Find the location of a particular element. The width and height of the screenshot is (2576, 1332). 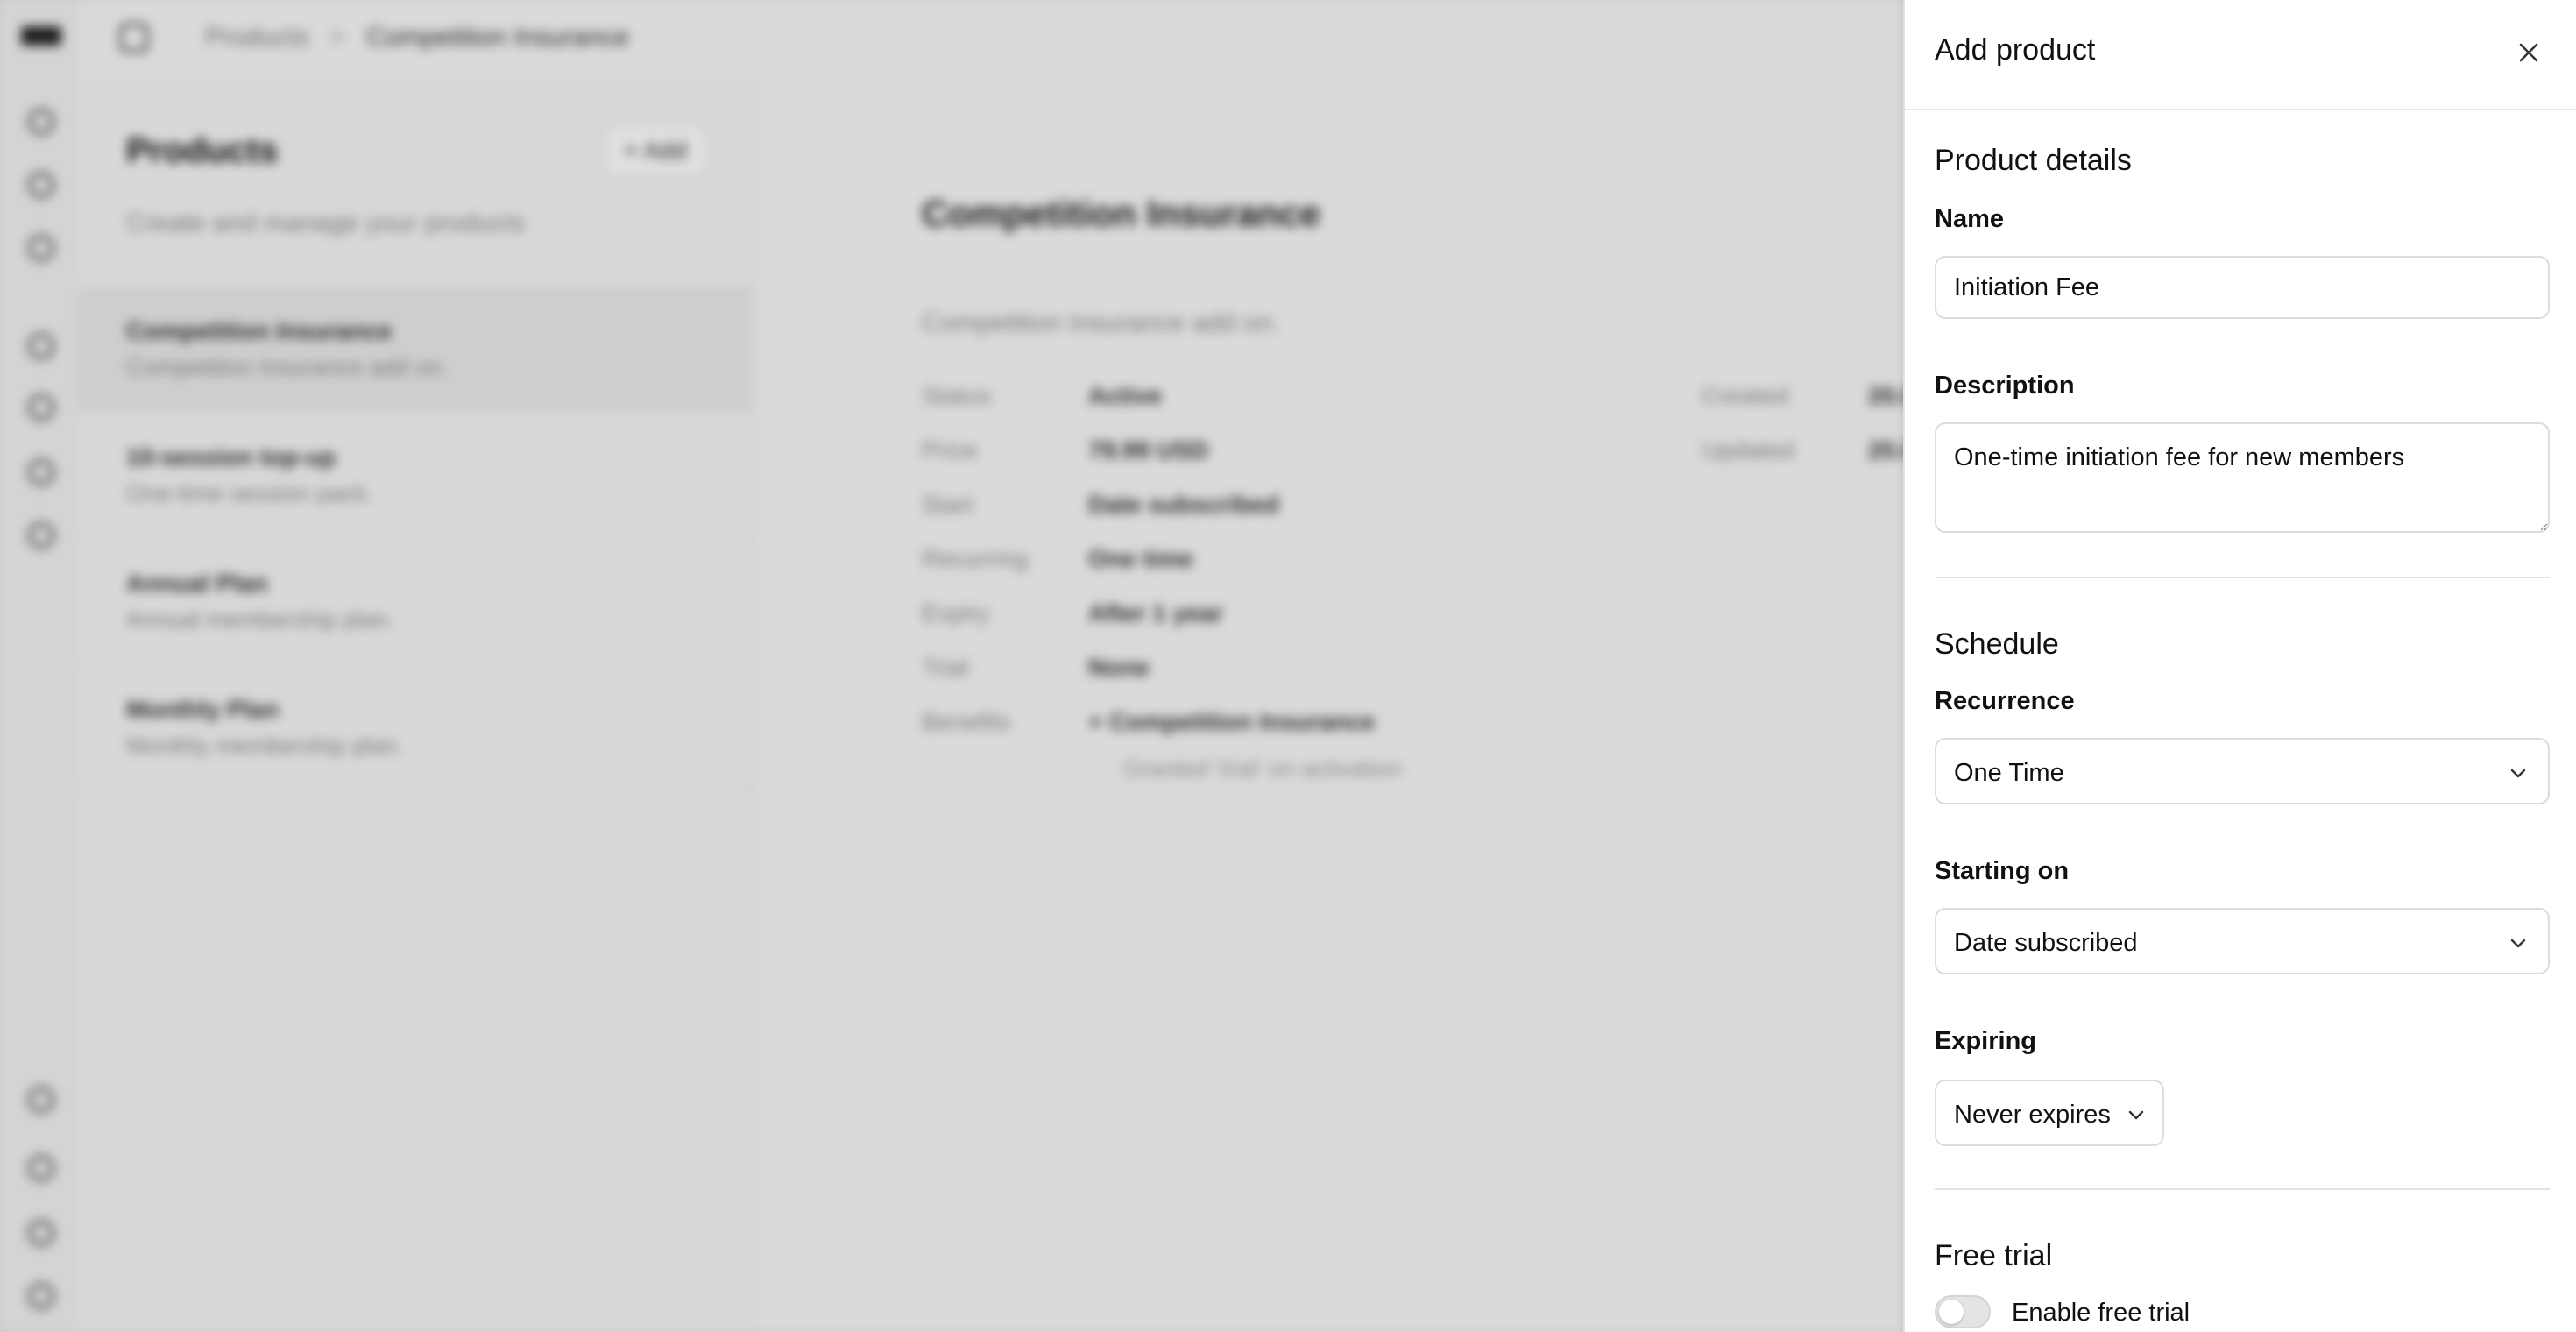

description-textarea: One-time initiation fee for new members is located at coordinates (2242, 477).